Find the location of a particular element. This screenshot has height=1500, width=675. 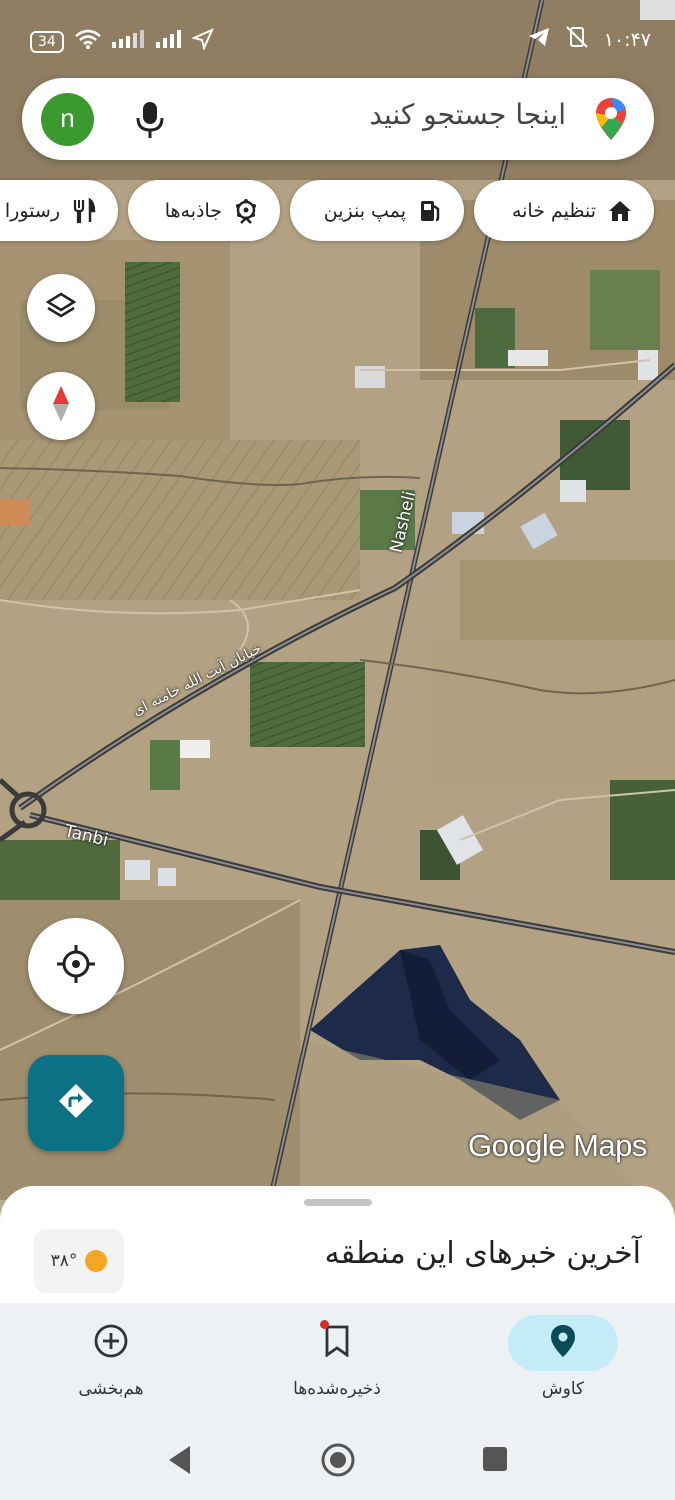

directions-button is located at coordinates (76, 1103).